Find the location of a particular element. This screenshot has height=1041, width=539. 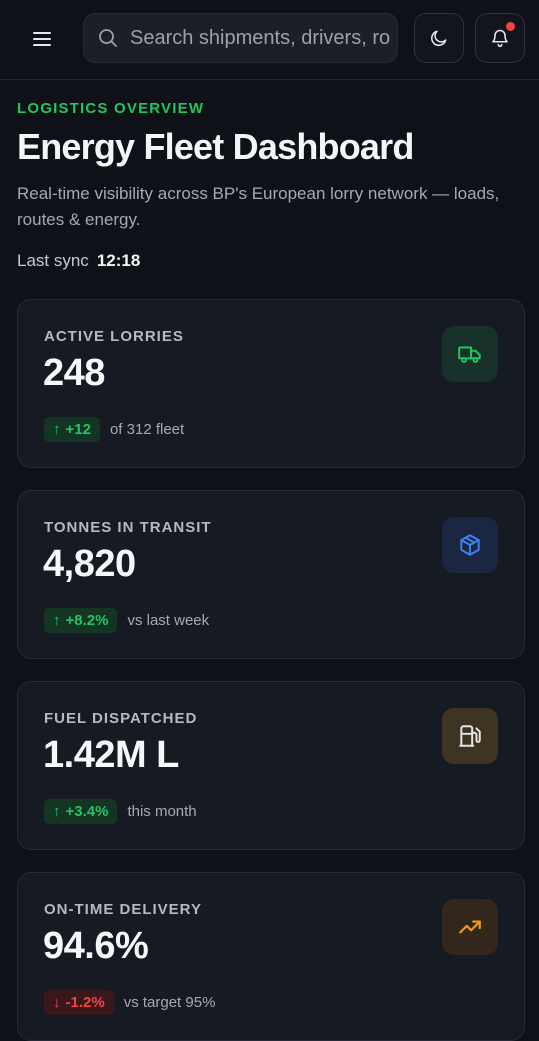

trending-up-icon is located at coordinates (470, 927).